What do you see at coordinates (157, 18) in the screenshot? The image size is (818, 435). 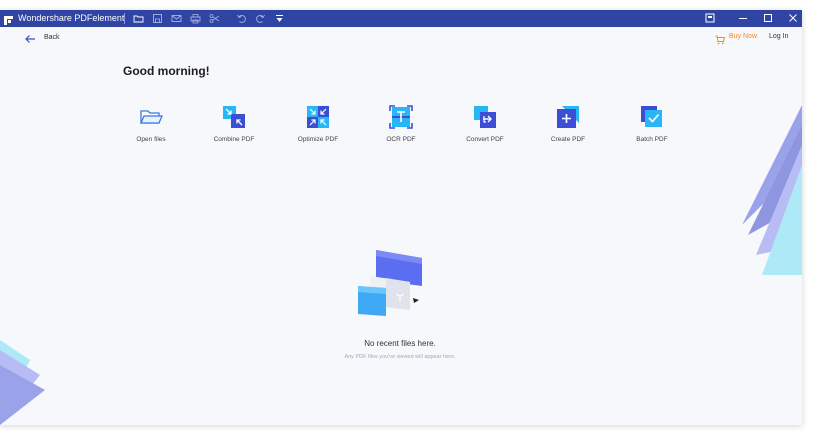 I see `save-icon` at bounding box center [157, 18].